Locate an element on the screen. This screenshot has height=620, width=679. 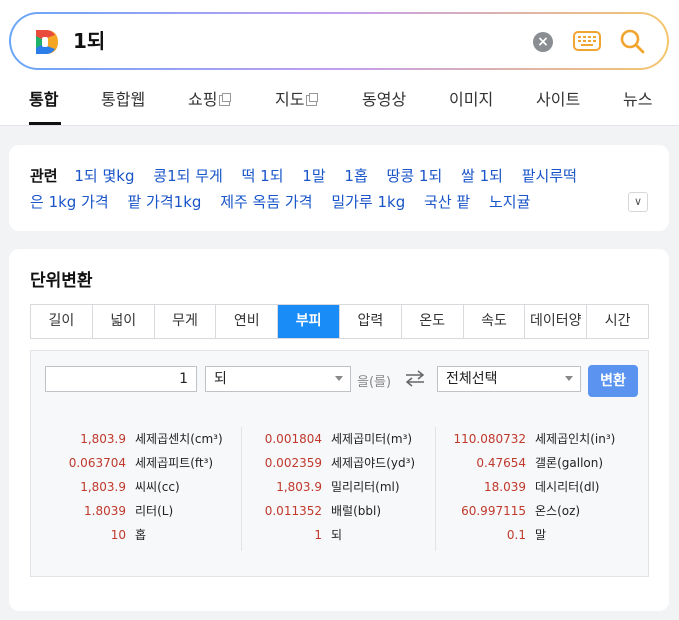
result-value: 0.002359 is located at coordinates (293, 463).